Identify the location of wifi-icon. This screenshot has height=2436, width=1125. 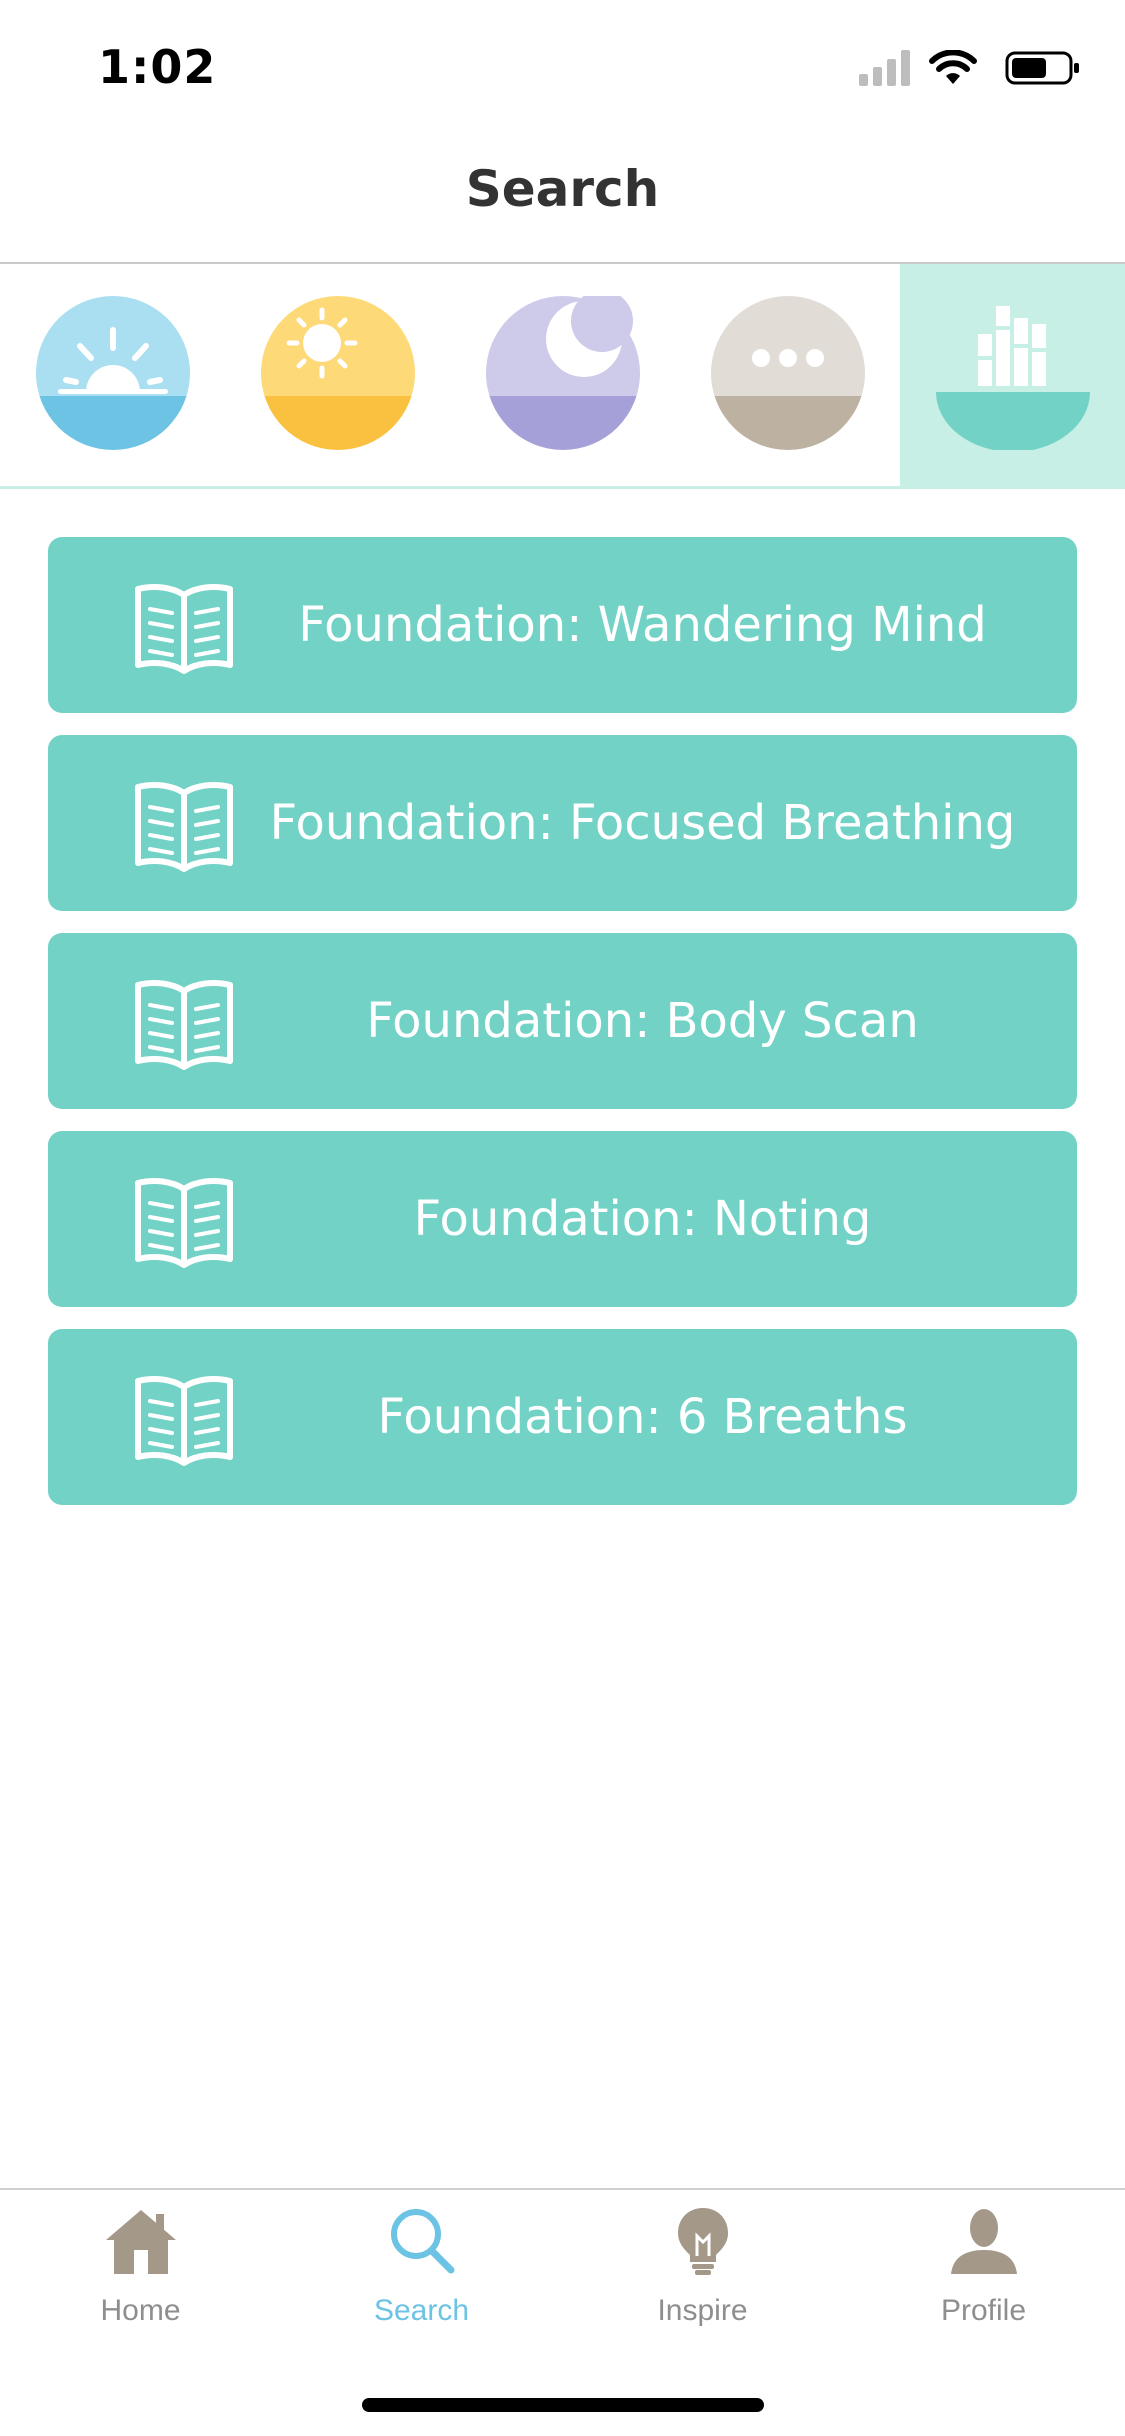
(953, 67).